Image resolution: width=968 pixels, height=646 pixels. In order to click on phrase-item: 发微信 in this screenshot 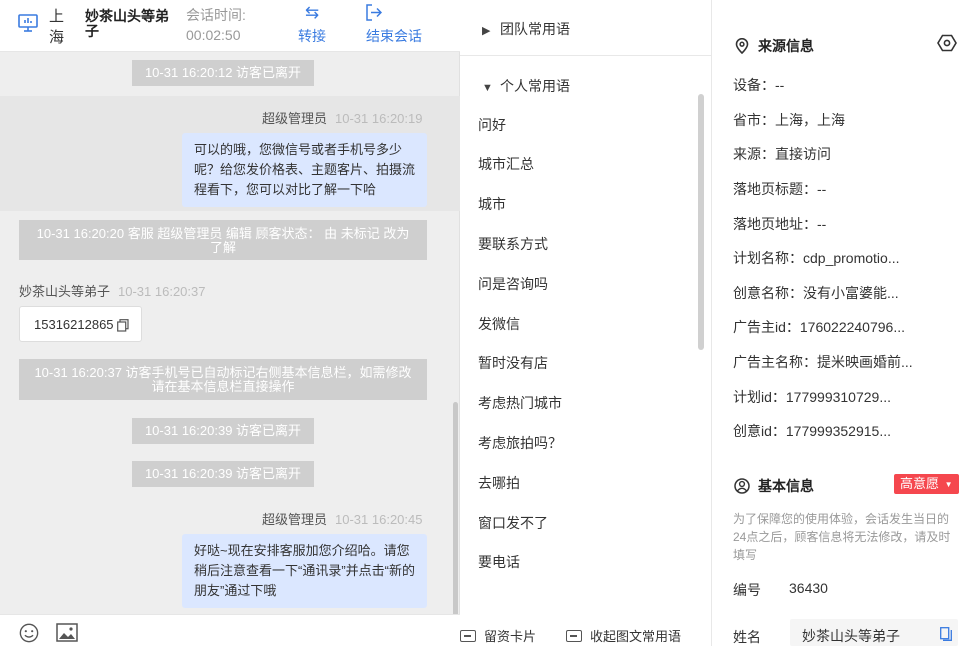, I will do `click(499, 324)`.